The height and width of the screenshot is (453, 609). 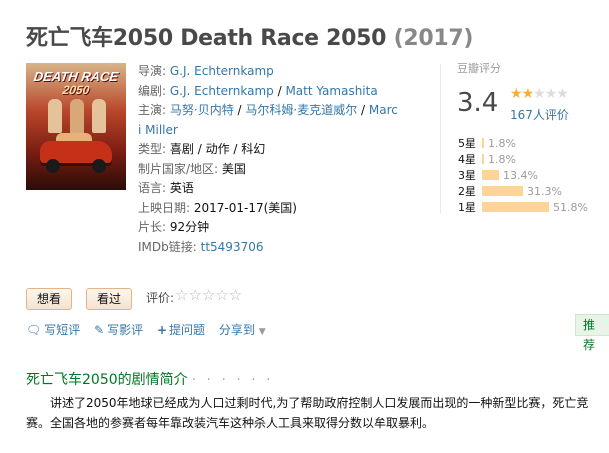 I want to click on cast-link: 马努·贝内特, so click(x=202, y=110).